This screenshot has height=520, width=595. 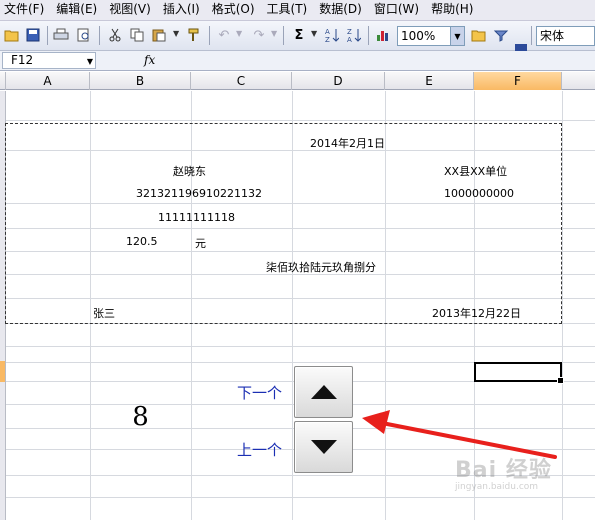 I want to click on autosum-icon: Σ, so click(x=299, y=35).